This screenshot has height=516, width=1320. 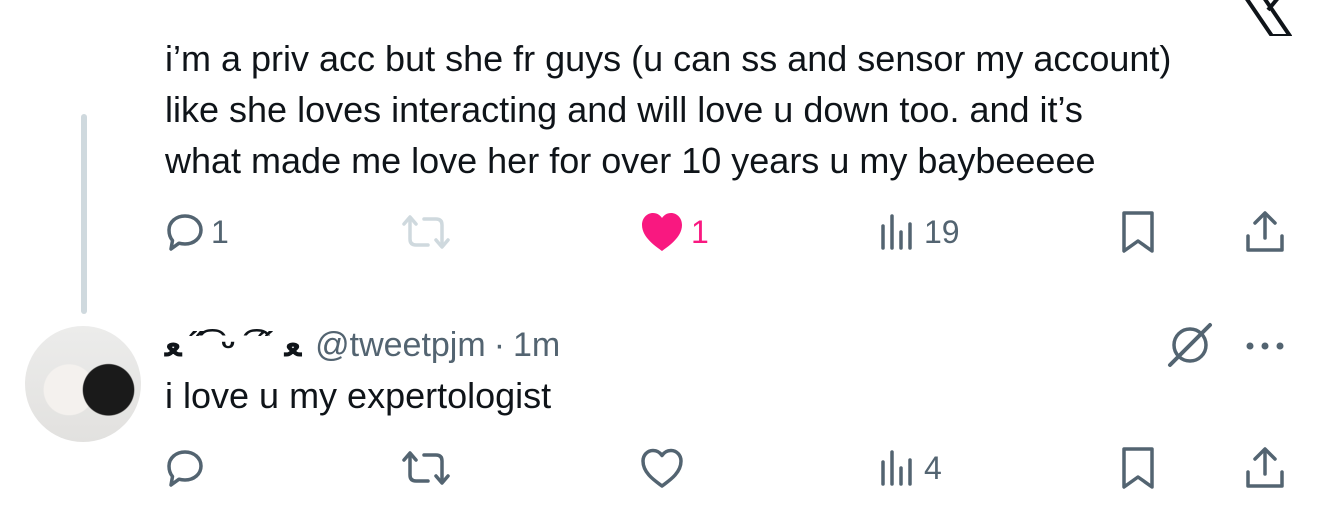 I want to click on views-button: 4, so click(x=910, y=468).